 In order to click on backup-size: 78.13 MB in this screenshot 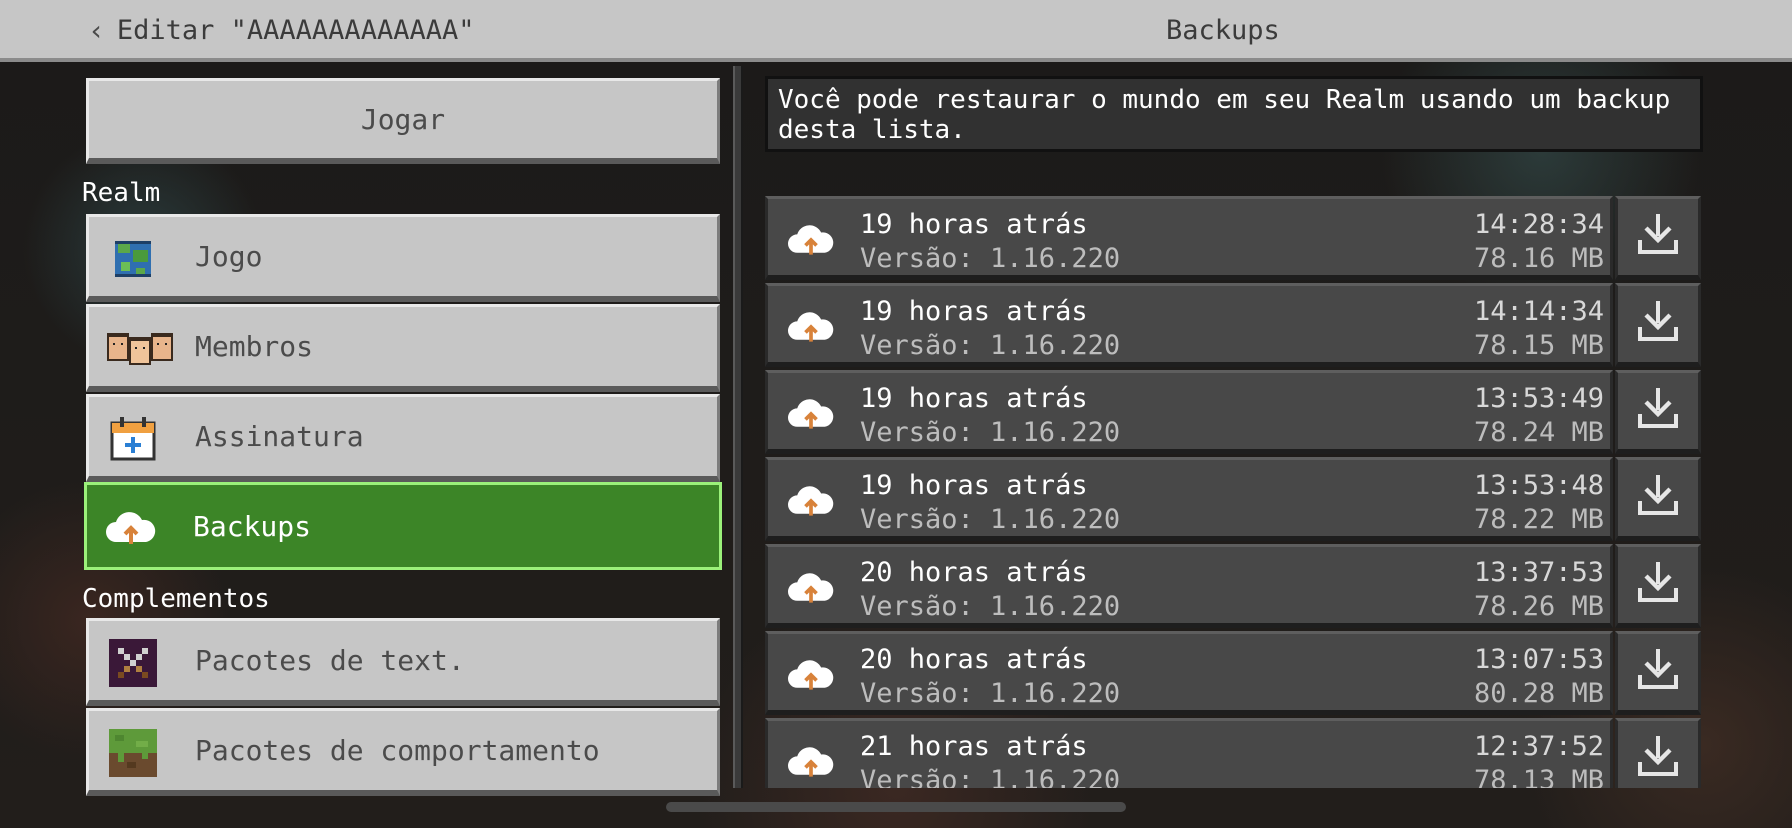, I will do `click(1538, 776)`.